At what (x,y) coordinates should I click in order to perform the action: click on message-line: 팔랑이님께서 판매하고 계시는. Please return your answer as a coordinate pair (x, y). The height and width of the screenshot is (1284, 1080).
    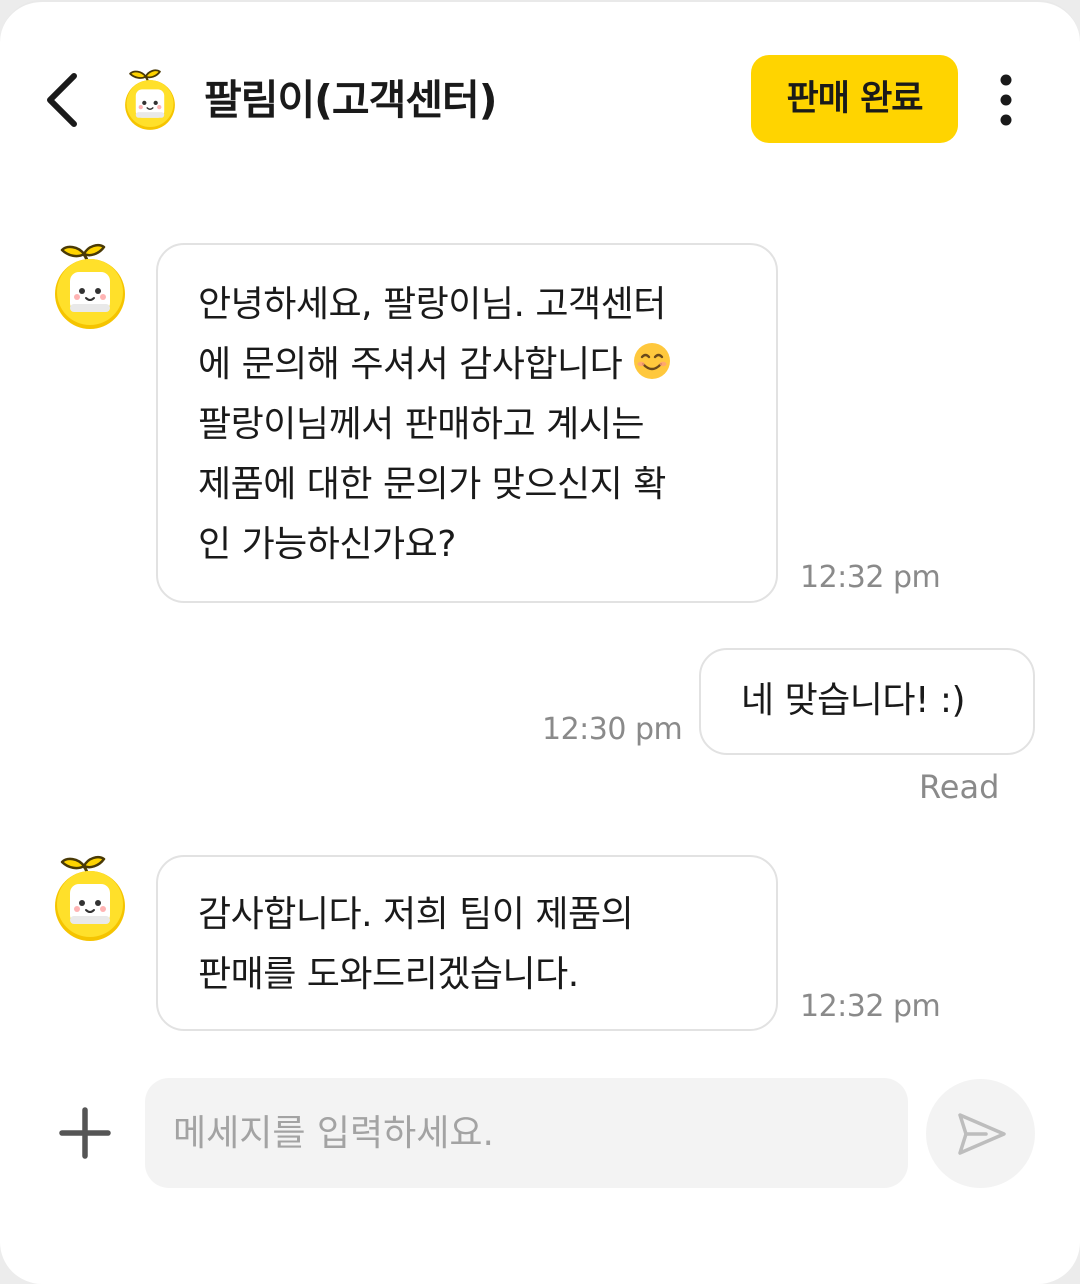
    Looking at the image, I should click on (421, 424).